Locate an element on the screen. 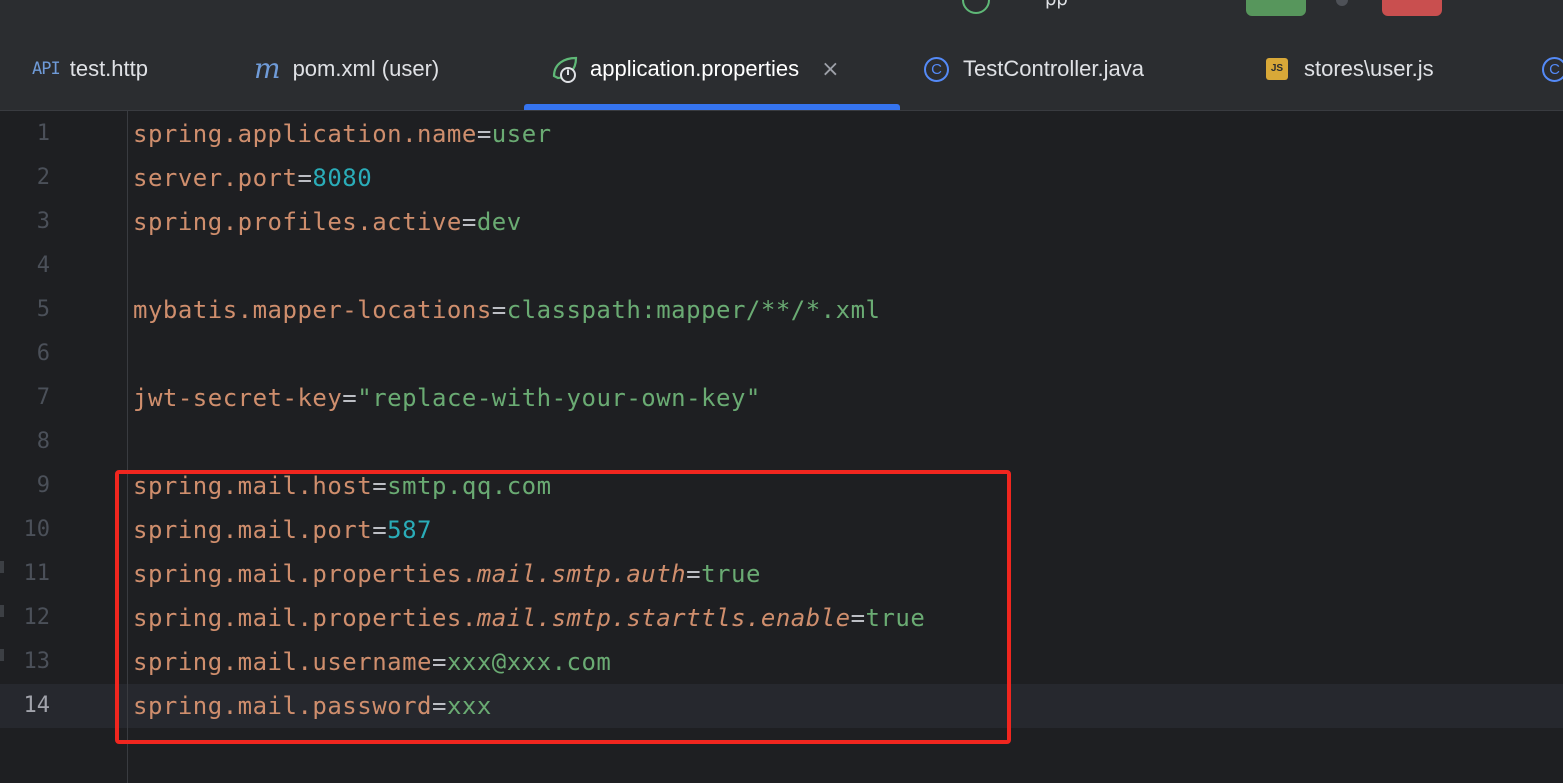  java-class-icon: C is located at coordinates (936, 69).